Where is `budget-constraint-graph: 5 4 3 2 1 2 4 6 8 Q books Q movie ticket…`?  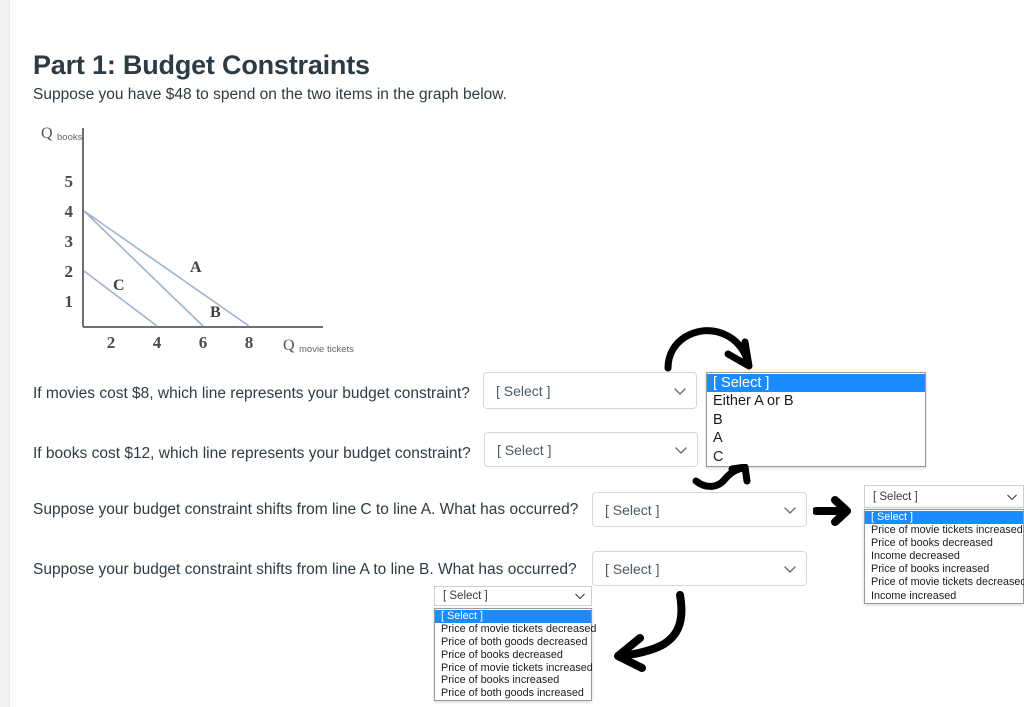
budget-constraint-graph: 5 4 3 2 1 2 4 6 8 Q books Q movie ticket… is located at coordinates (213, 240).